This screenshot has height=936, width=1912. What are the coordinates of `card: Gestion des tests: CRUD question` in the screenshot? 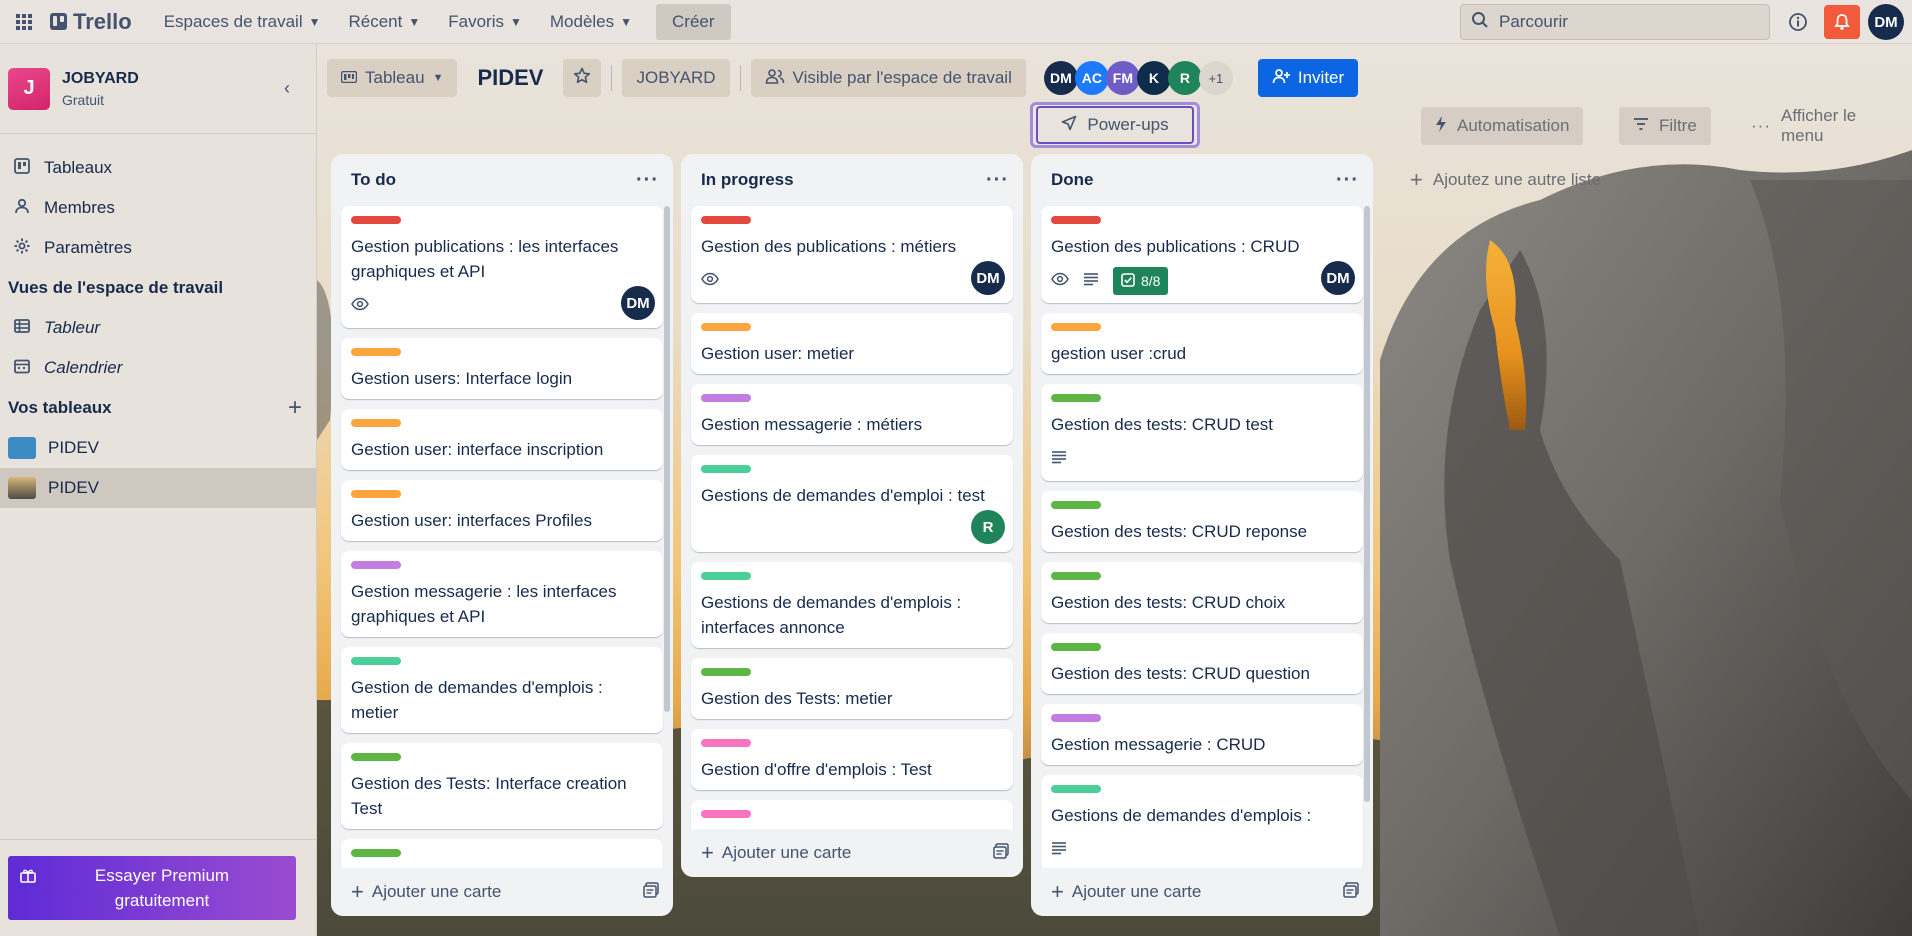 It's located at (1202, 663).